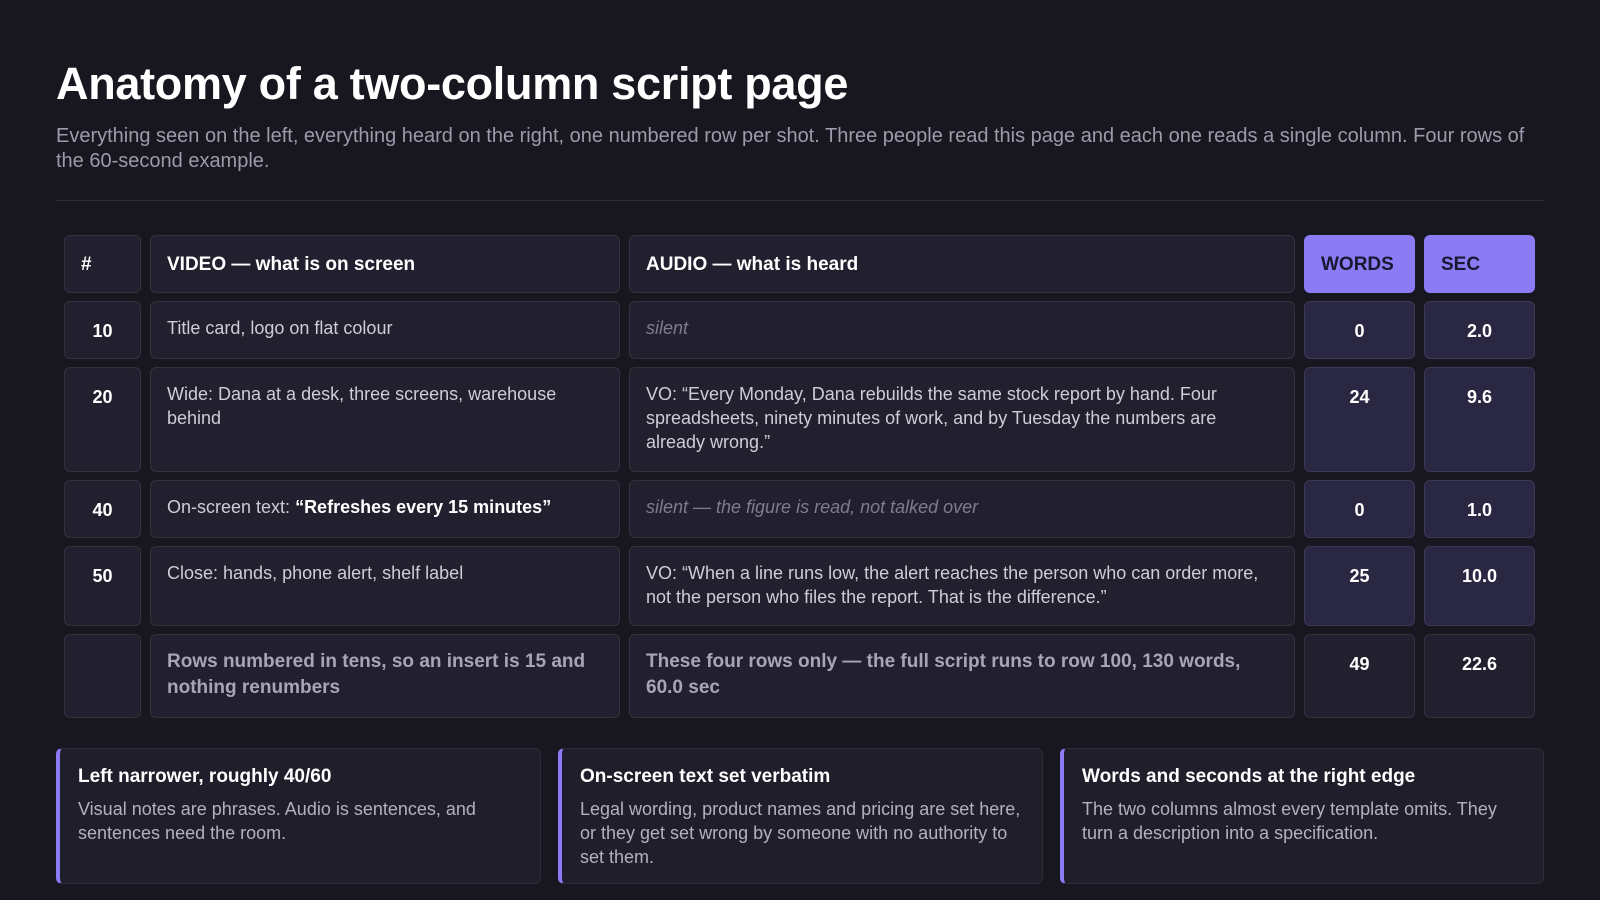 The width and height of the screenshot is (1600, 900). Describe the element at coordinates (1479, 264) in the screenshot. I see `header-sec: SEC` at that location.